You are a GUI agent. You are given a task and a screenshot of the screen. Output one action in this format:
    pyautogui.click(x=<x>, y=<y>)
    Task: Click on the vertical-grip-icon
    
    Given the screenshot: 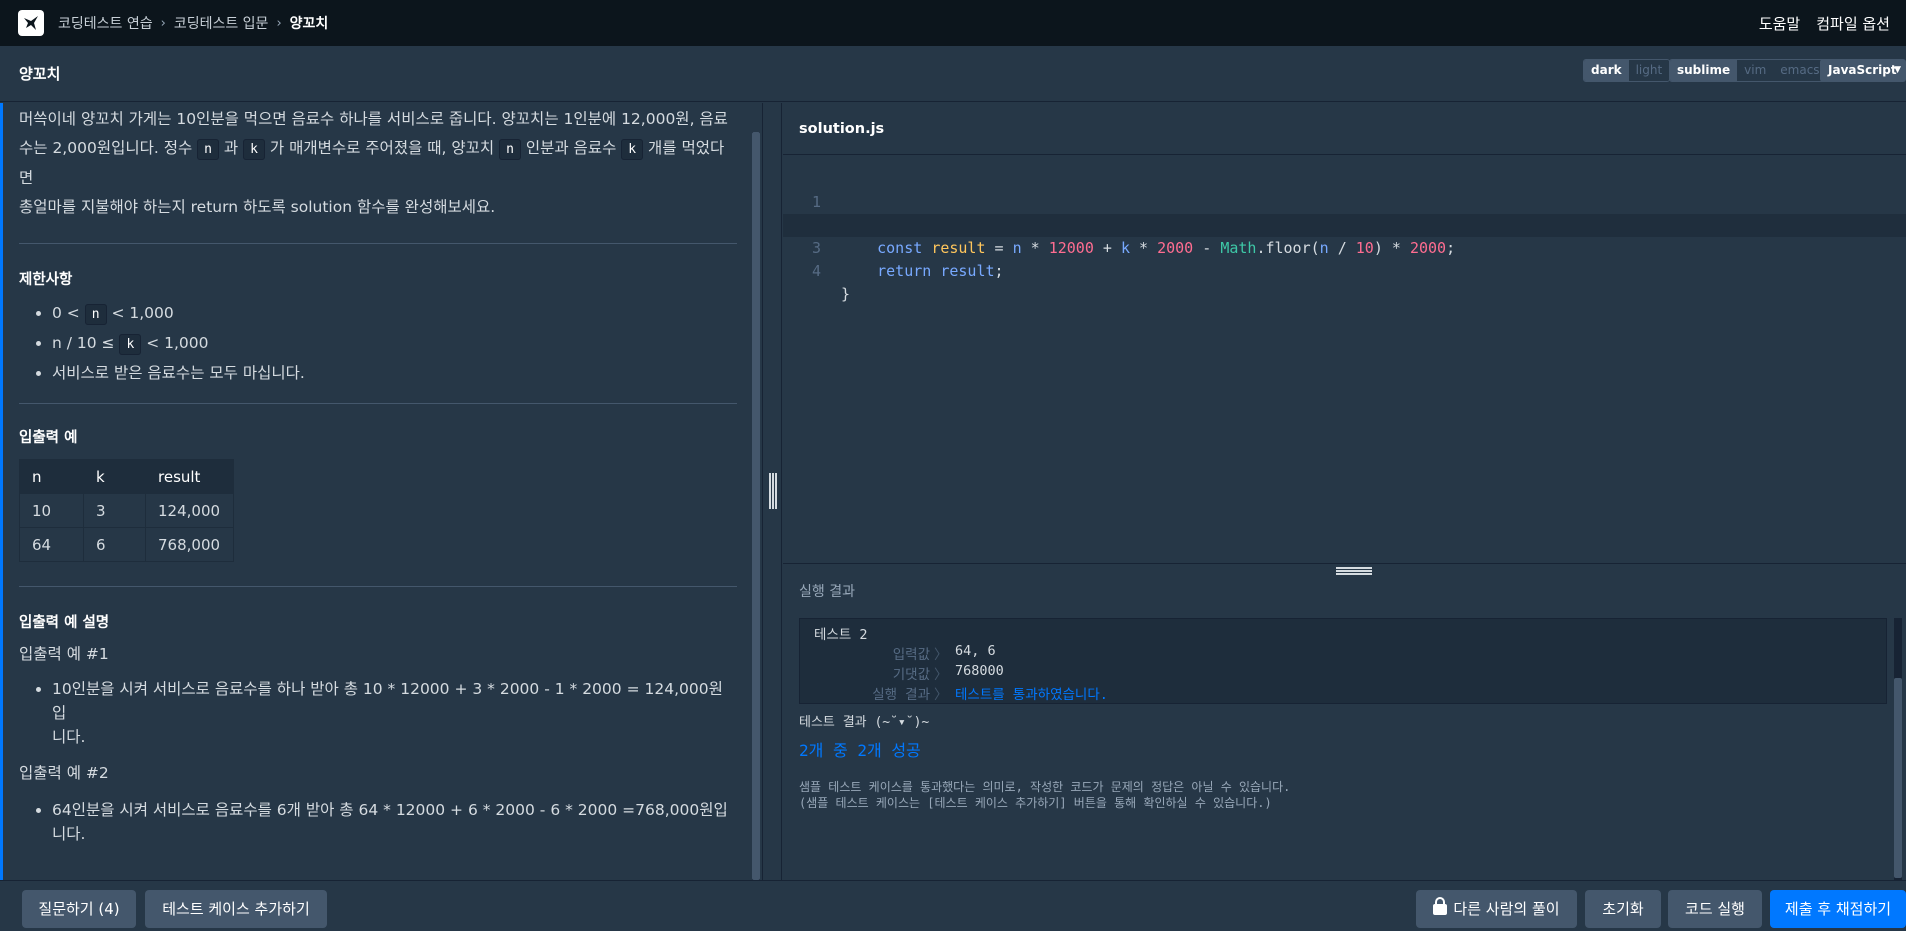 What is the action you would take?
    pyautogui.click(x=773, y=491)
    